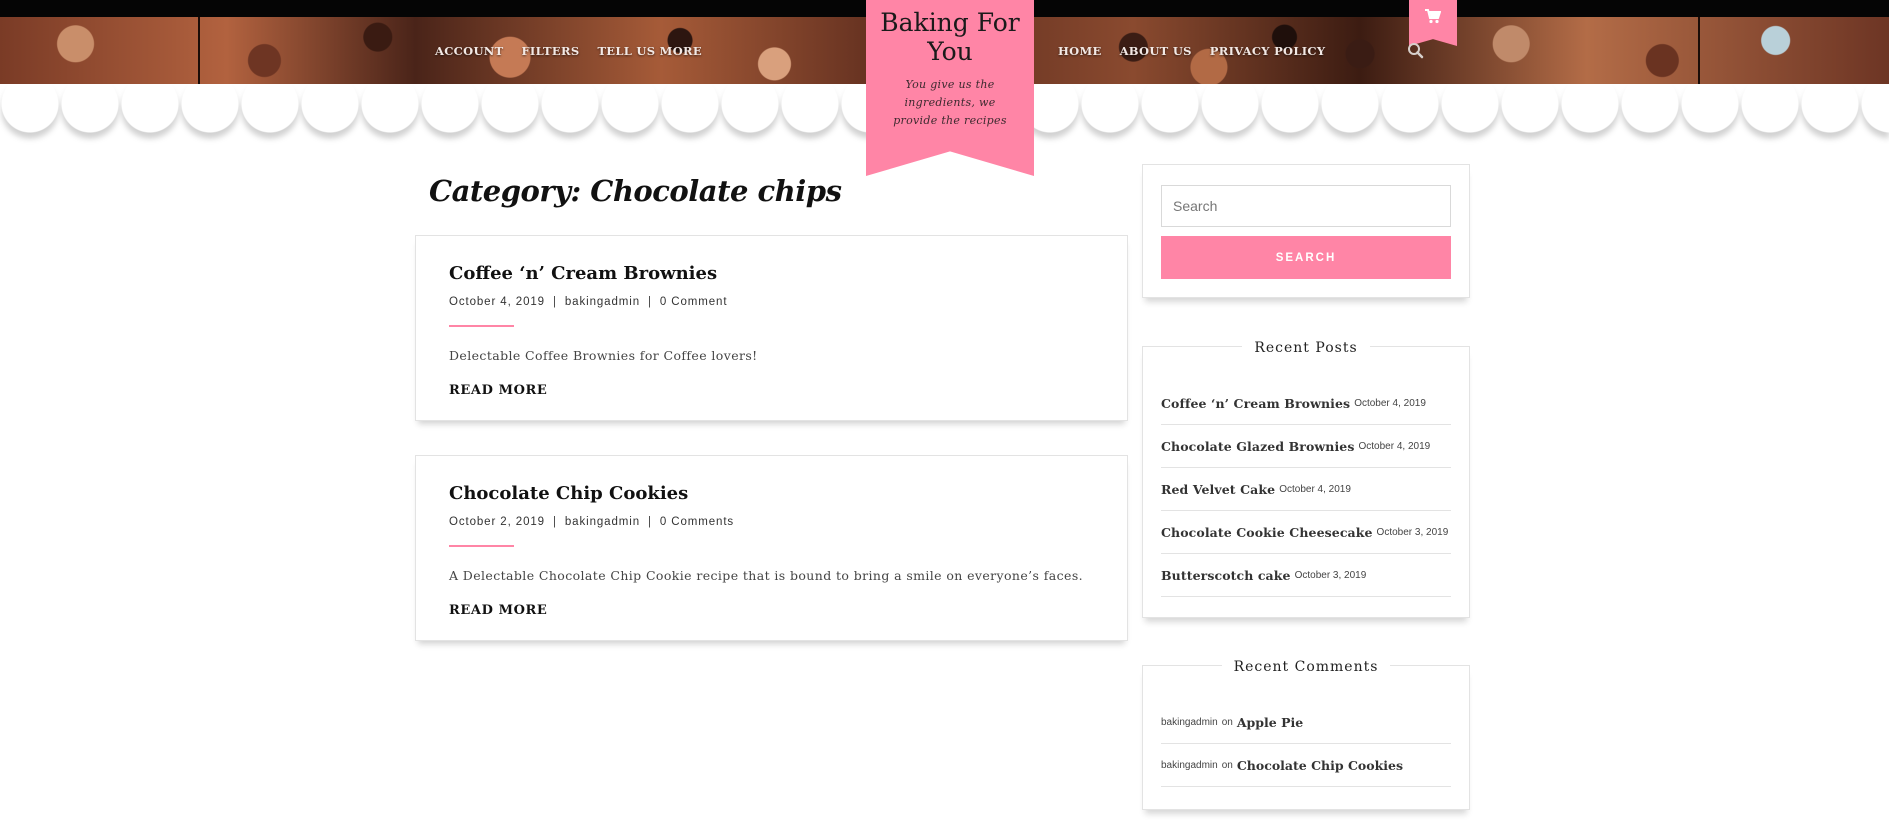 The image size is (1889, 831). I want to click on post-meta: October 2, 2019 | bakingadmin | 0 Comments, so click(591, 522).